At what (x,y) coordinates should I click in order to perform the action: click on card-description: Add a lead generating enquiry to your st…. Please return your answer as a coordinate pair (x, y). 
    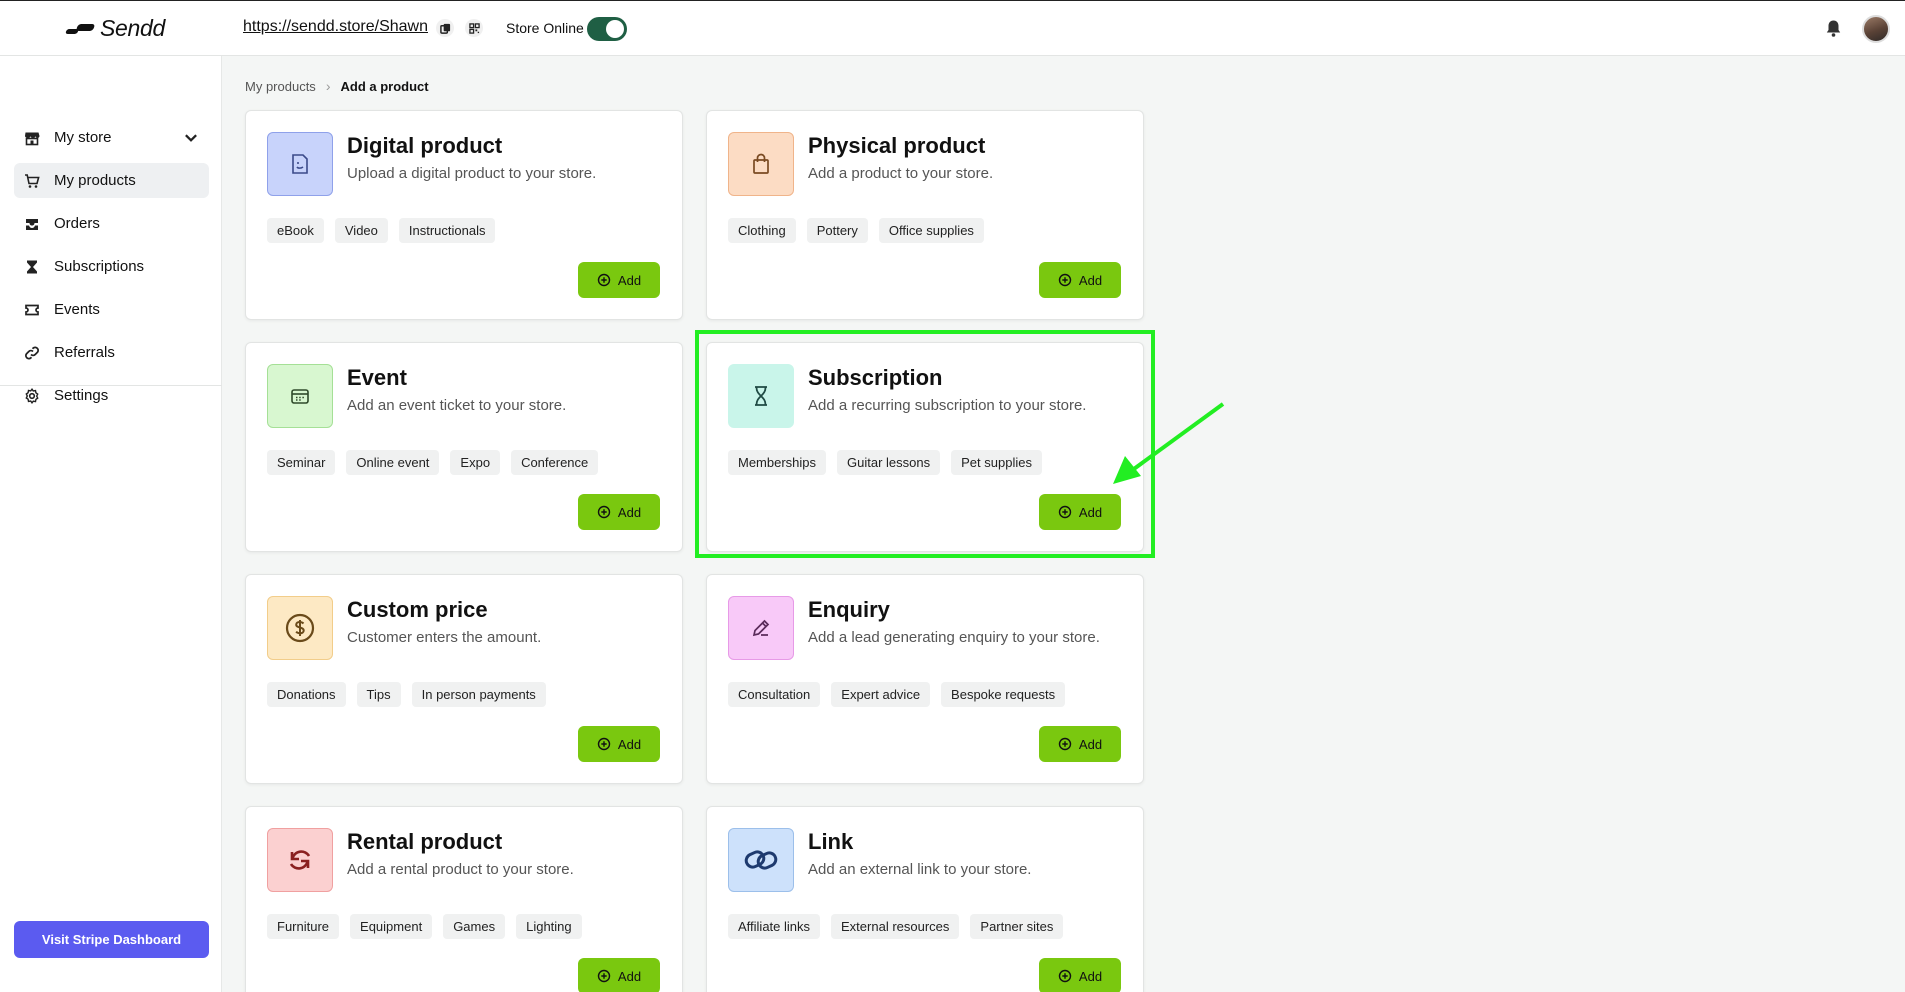
    Looking at the image, I should click on (954, 637).